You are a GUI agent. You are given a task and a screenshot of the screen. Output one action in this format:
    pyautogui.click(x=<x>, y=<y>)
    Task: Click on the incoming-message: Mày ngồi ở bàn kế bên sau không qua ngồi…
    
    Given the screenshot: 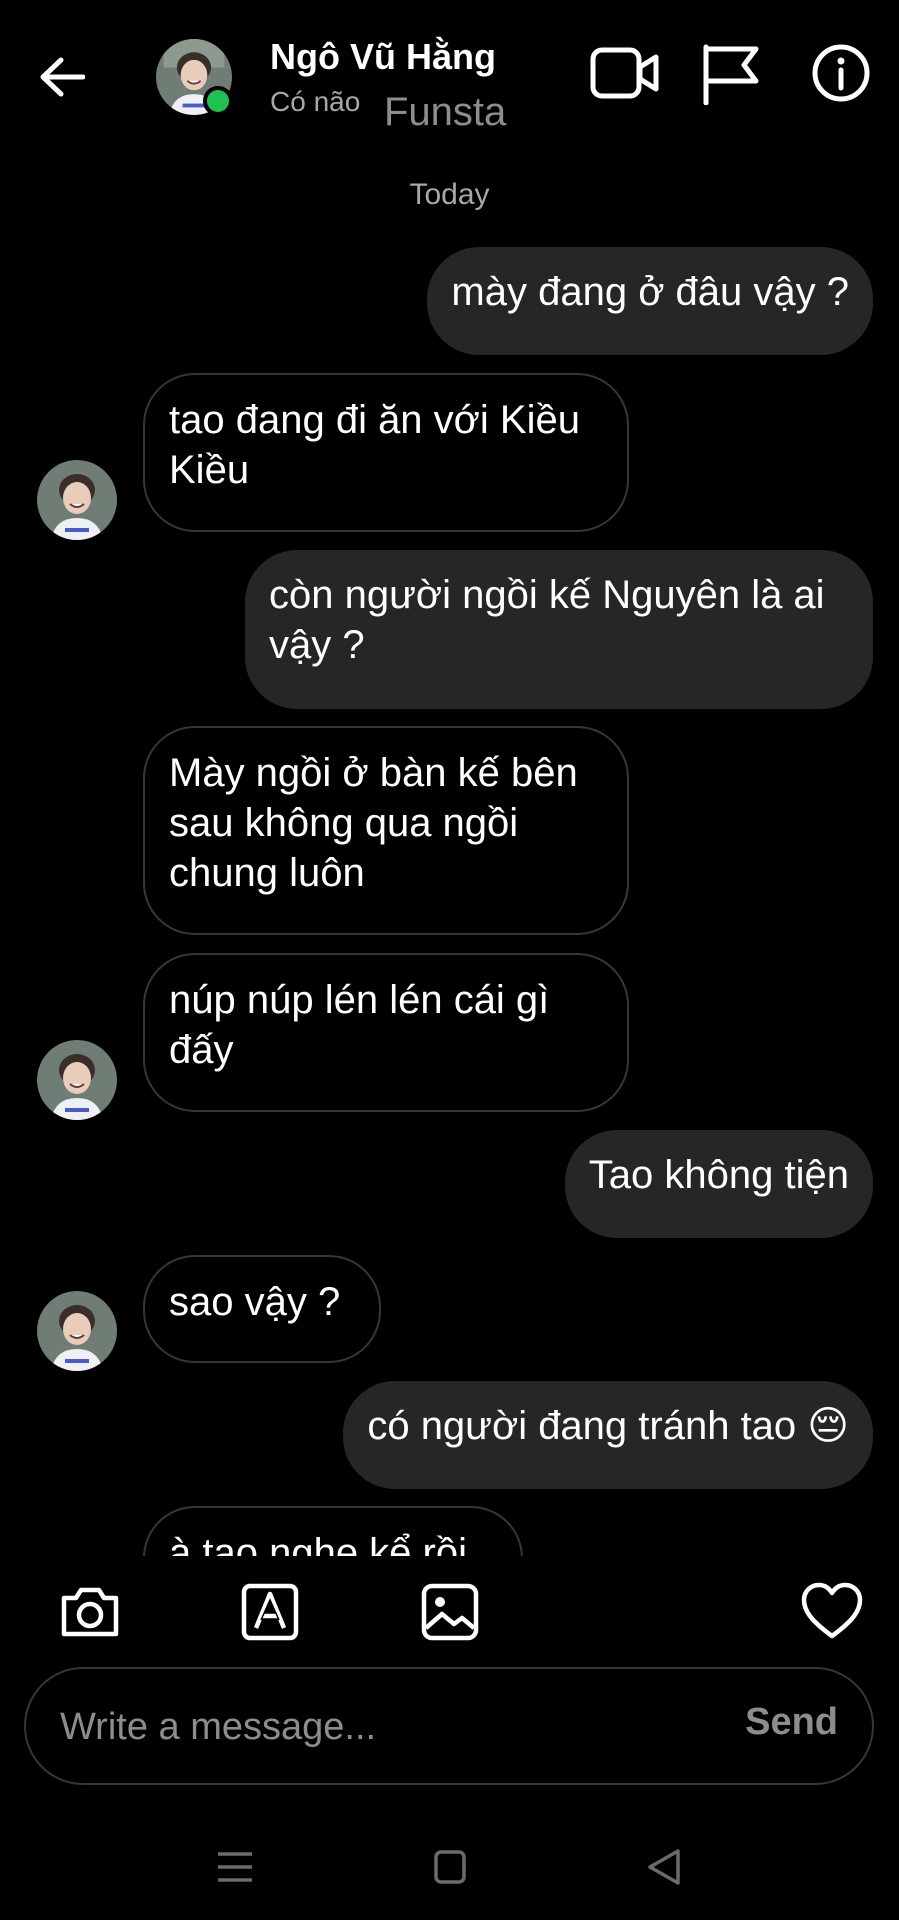 What is the action you would take?
    pyautogui.click(x=386, y=830)
    